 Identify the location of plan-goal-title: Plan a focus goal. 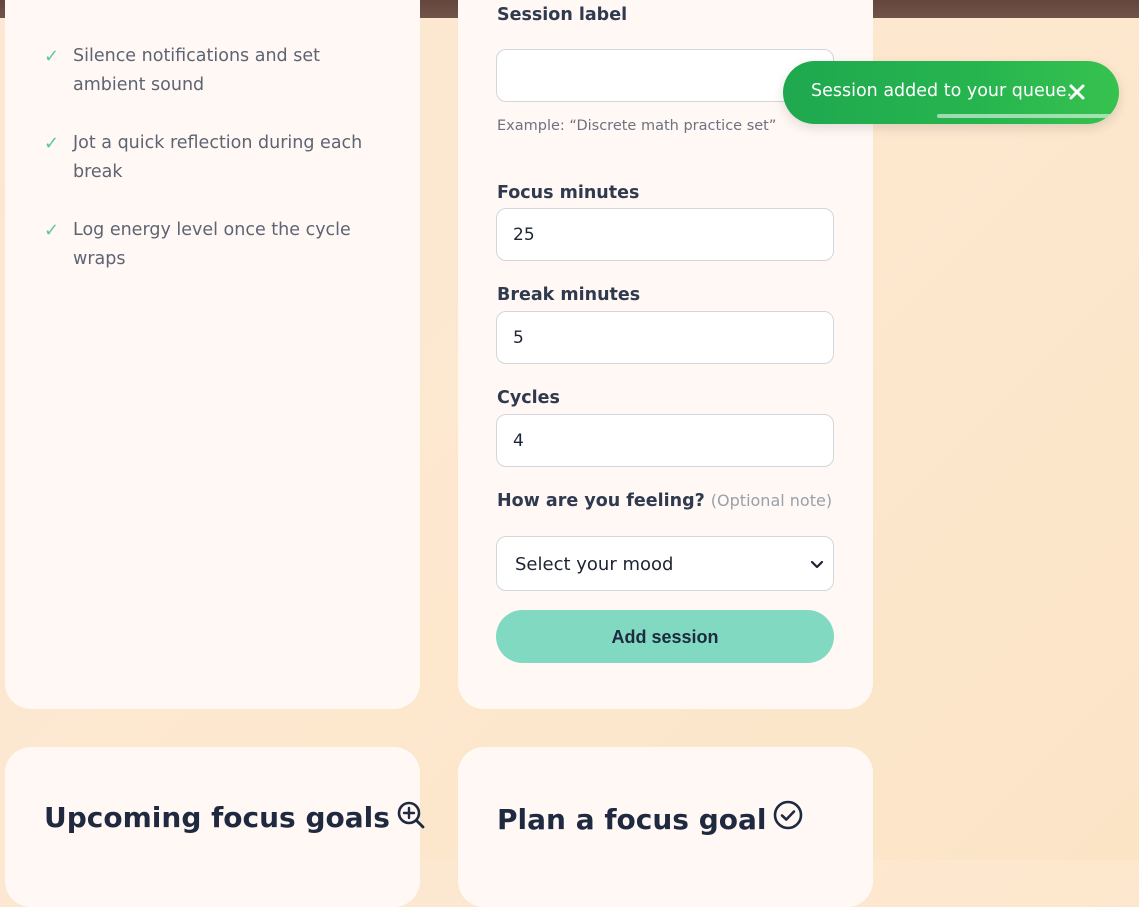
(632, 819).